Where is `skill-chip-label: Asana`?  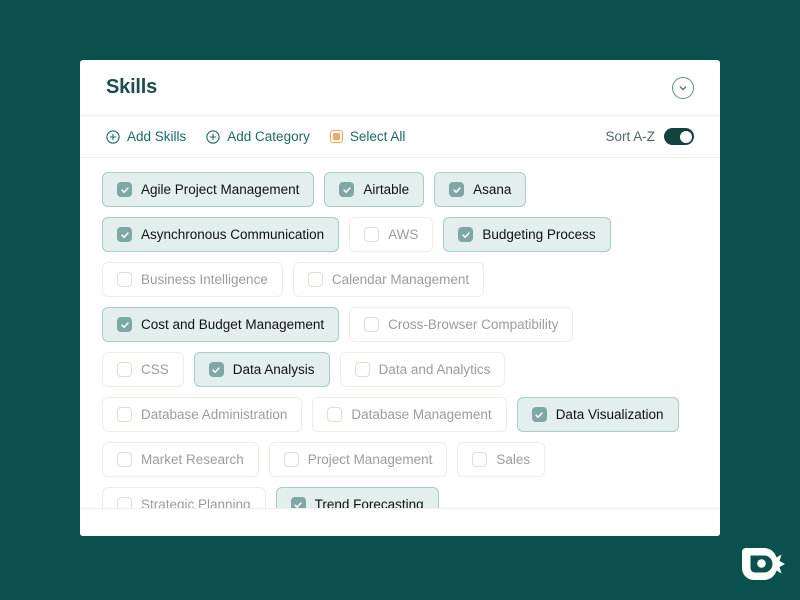 skill-chip-label: Asana is located at coordinates (492, 189).